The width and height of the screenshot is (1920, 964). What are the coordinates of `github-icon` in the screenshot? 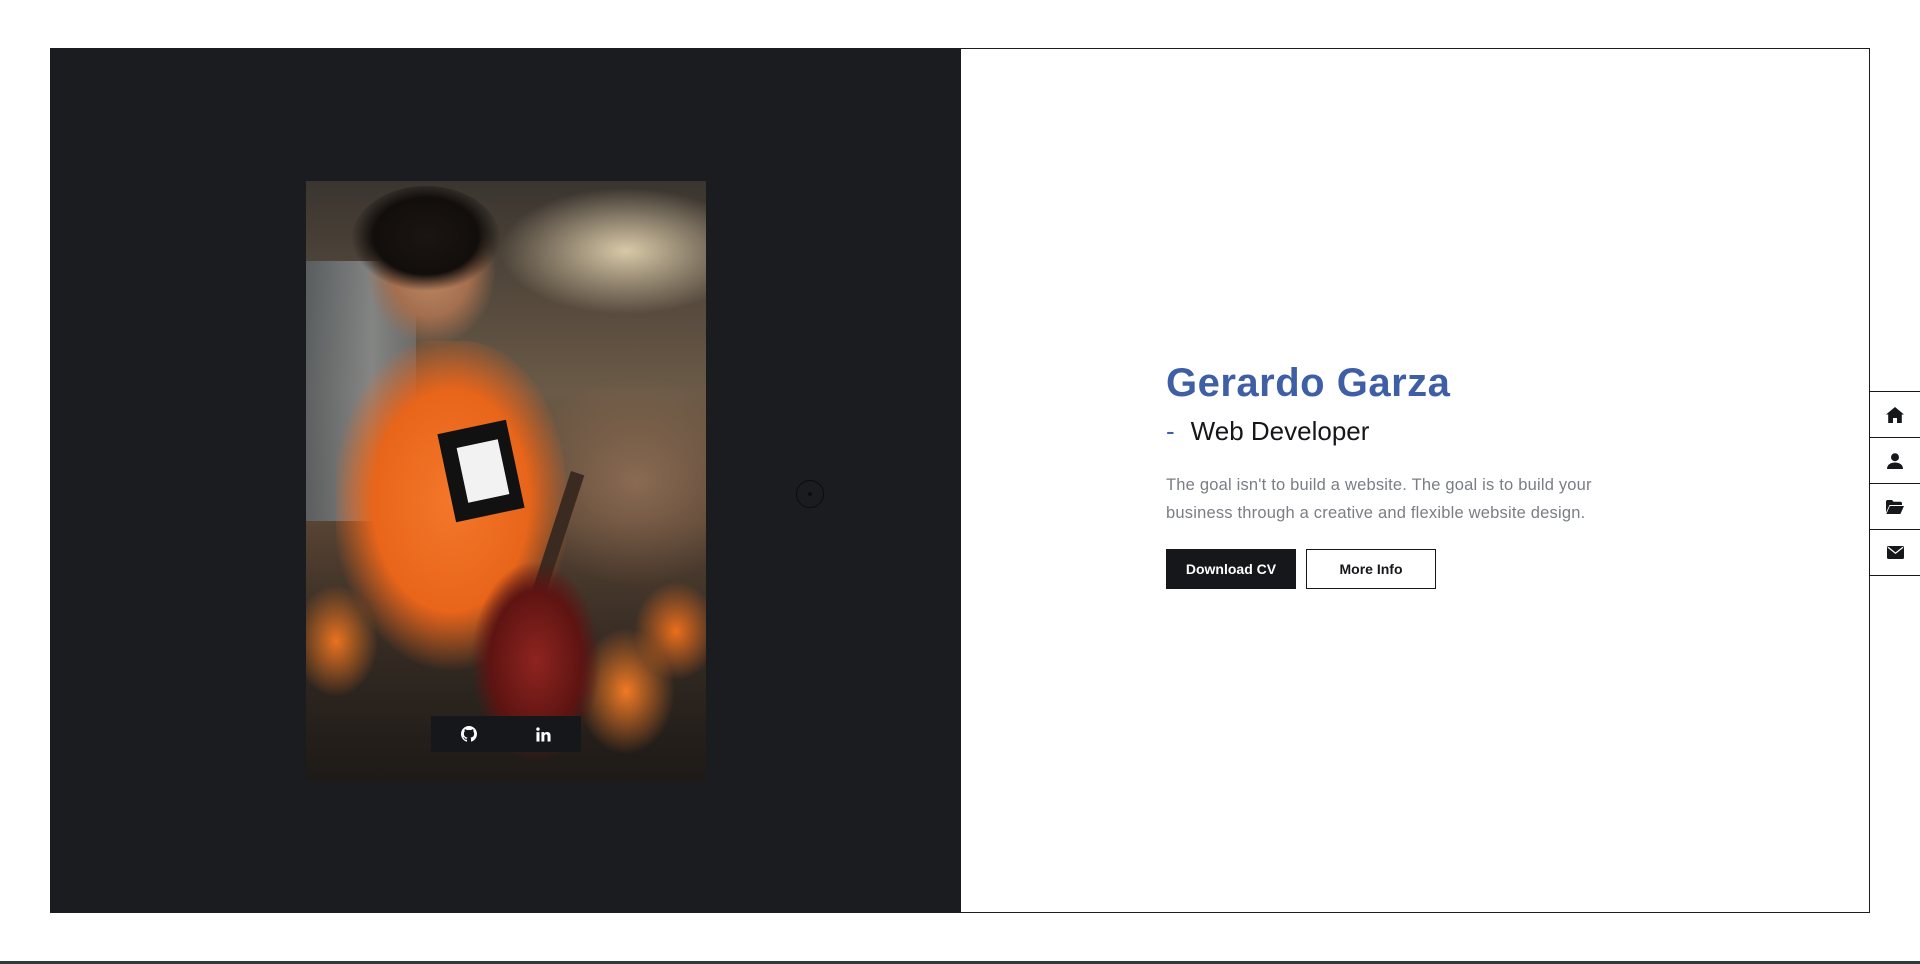 It's located at (468, 734).